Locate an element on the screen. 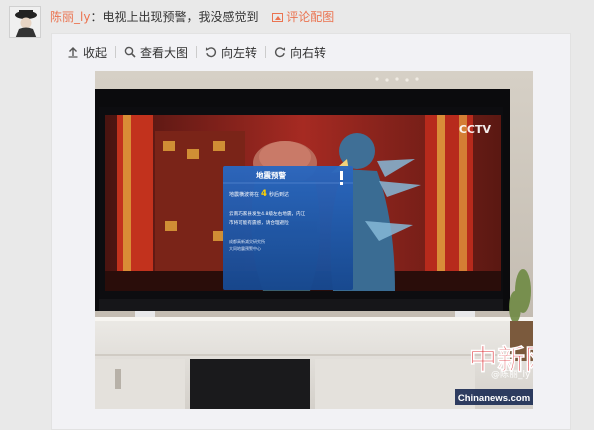 The image size is (594, 430). alert-message-line1: 云南巧家县发生4.8级左右地震，内江 is located at coordinates (267, 213).